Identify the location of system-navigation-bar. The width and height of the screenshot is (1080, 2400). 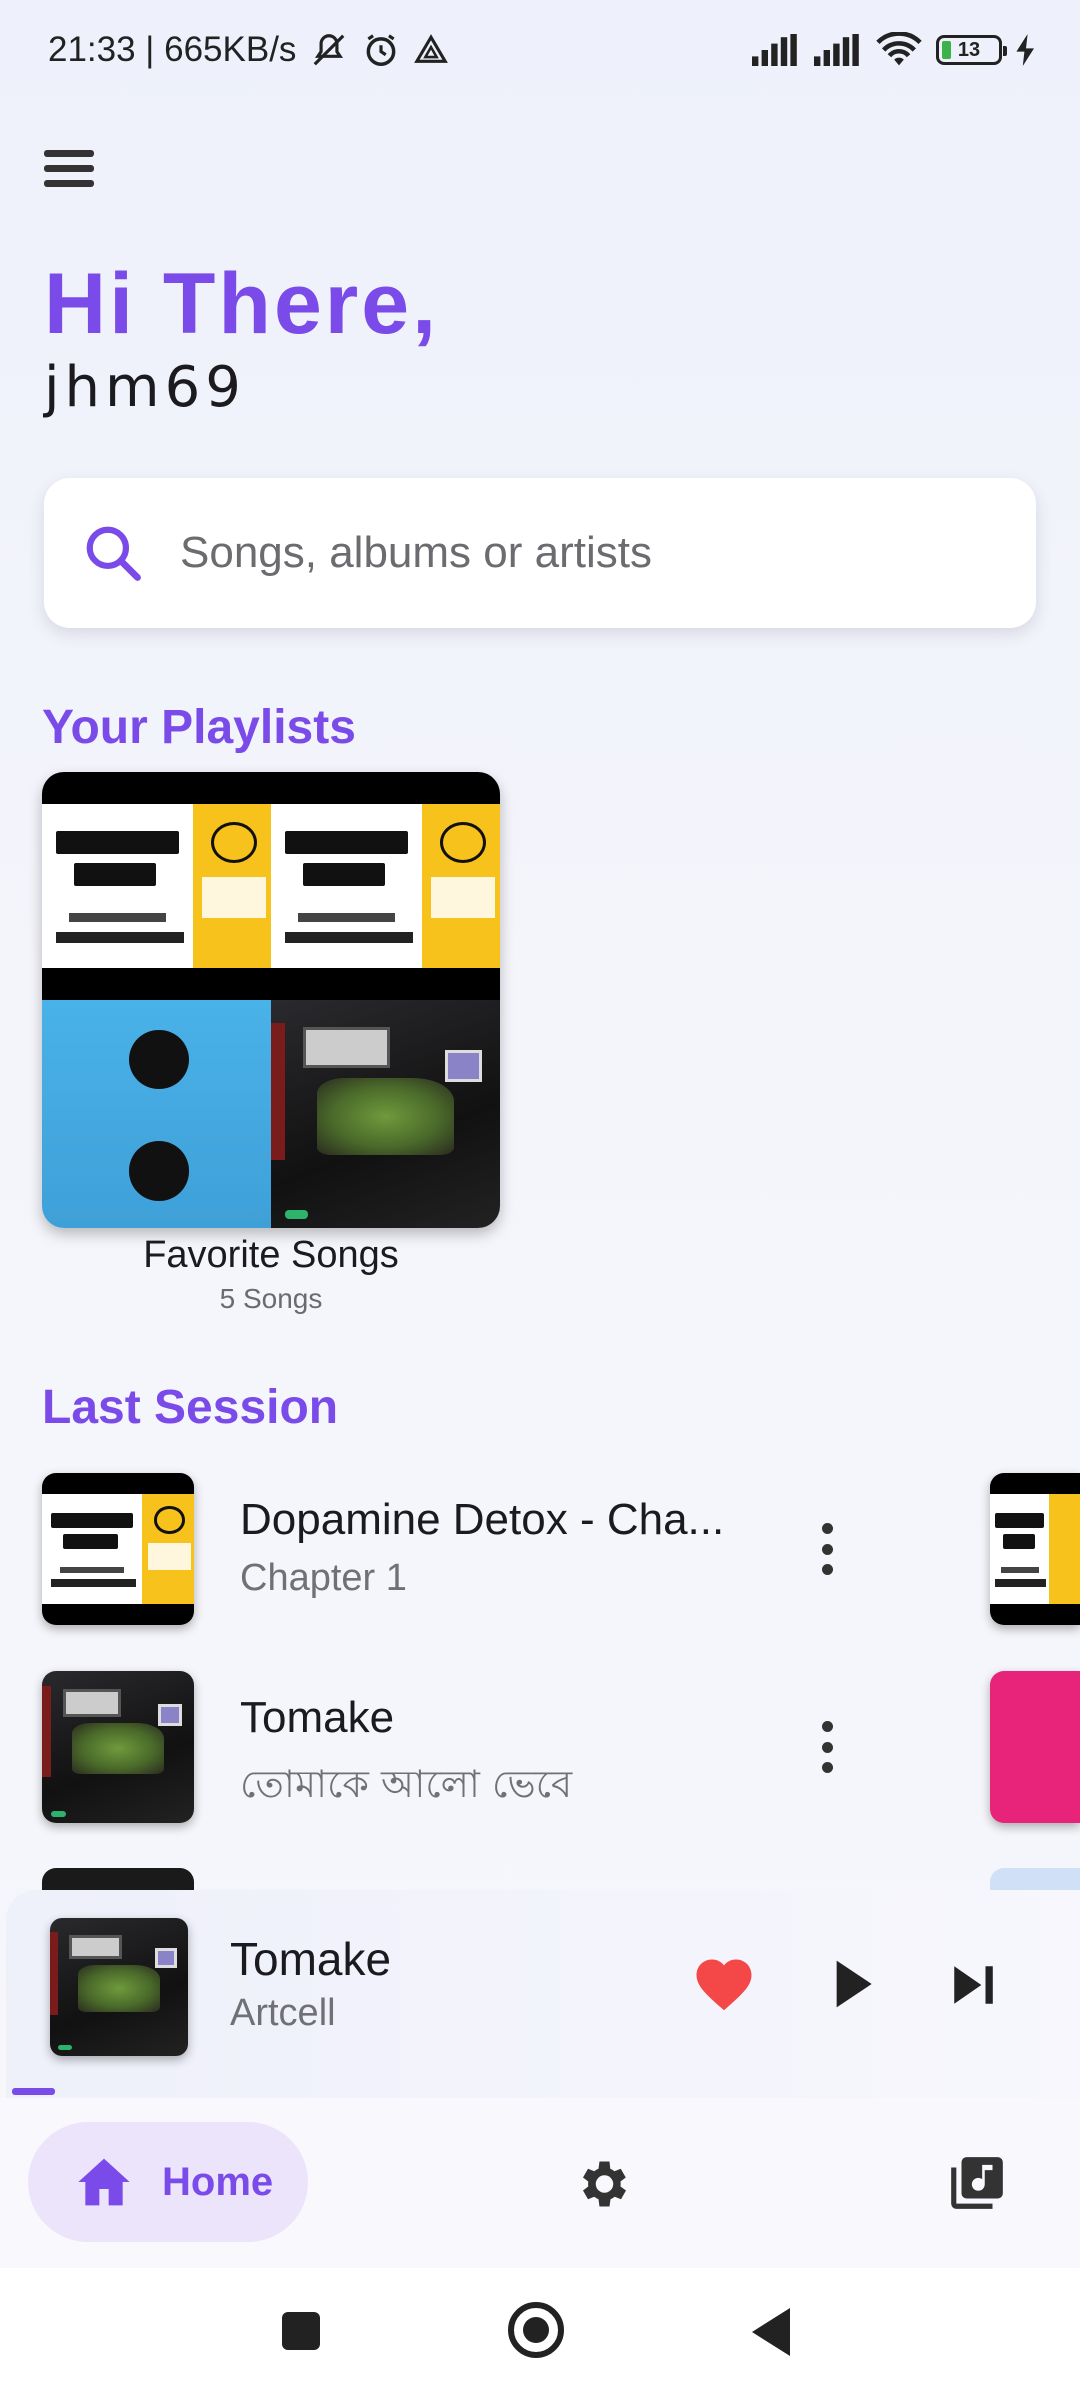
(540, 2334).